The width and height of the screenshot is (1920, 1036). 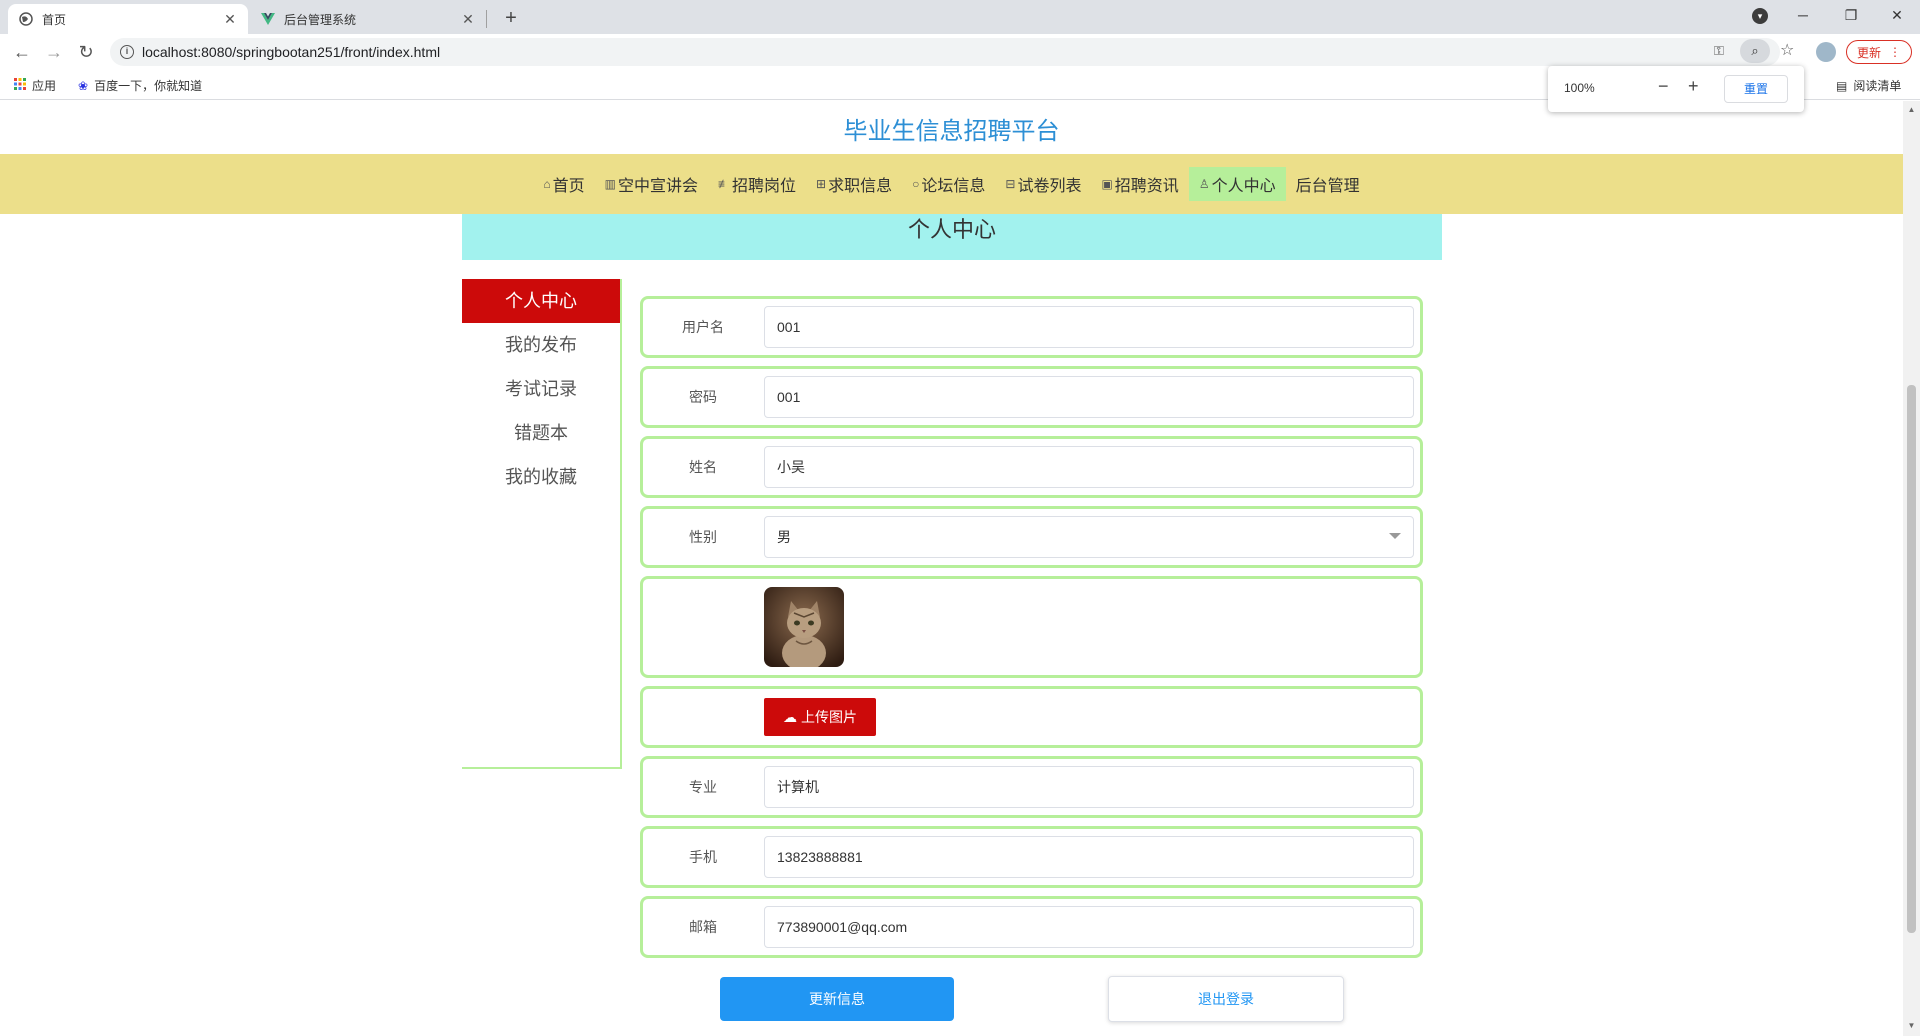 What do you see at coordinates (86, 52) in the screenshot?
I see `reload-icon: ↻` at bounding box center [86, 52].